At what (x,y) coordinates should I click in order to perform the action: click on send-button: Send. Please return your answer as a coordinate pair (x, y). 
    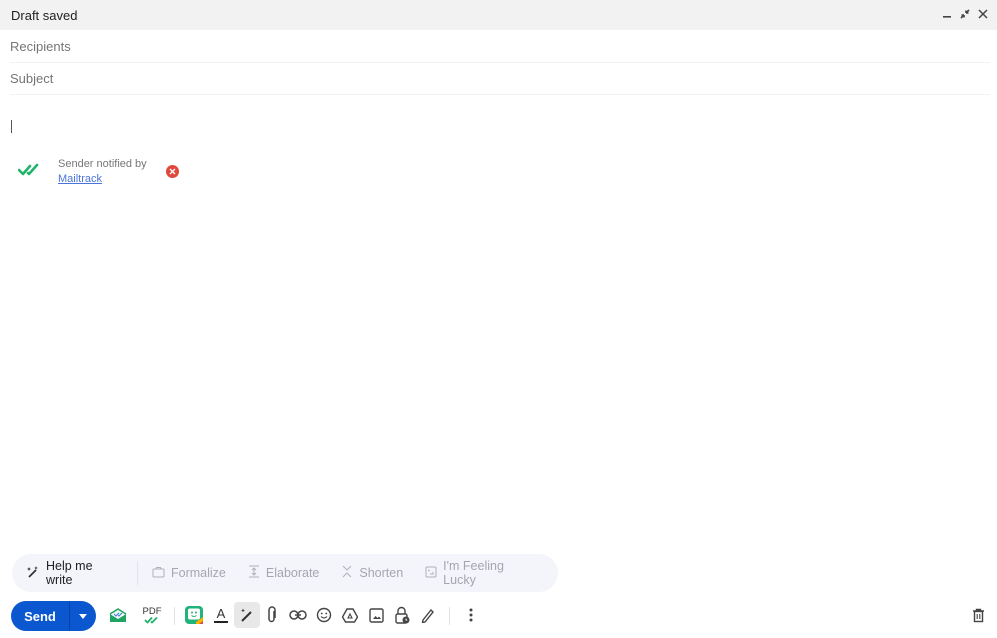
    Looking at the image, I should click on (40, 616).